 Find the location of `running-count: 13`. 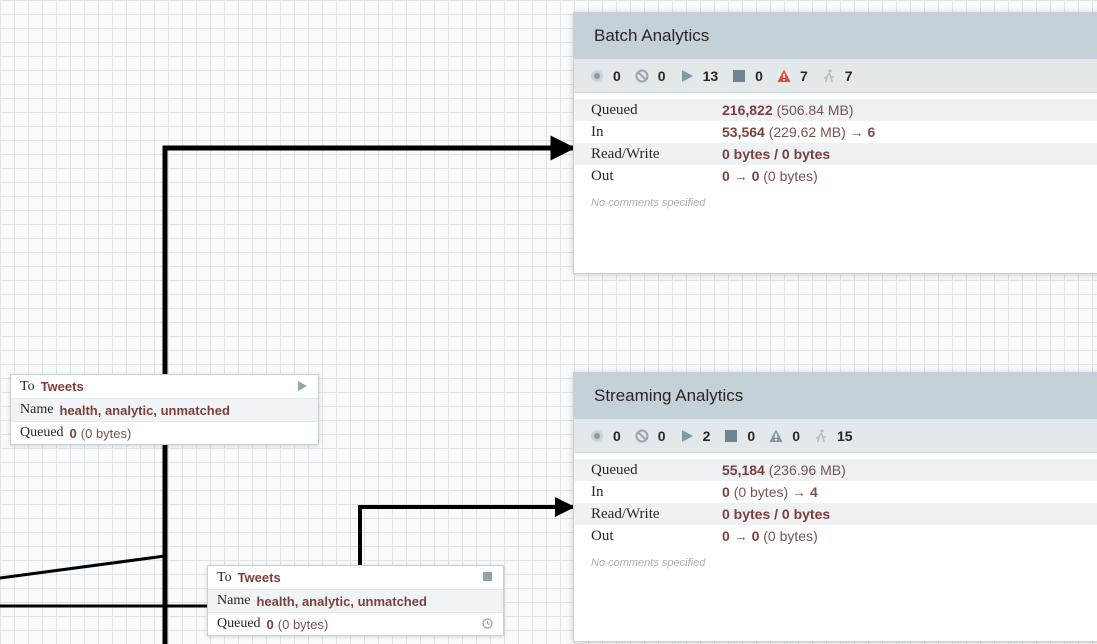

running-count: 13 is located at coordinates (710, 75).